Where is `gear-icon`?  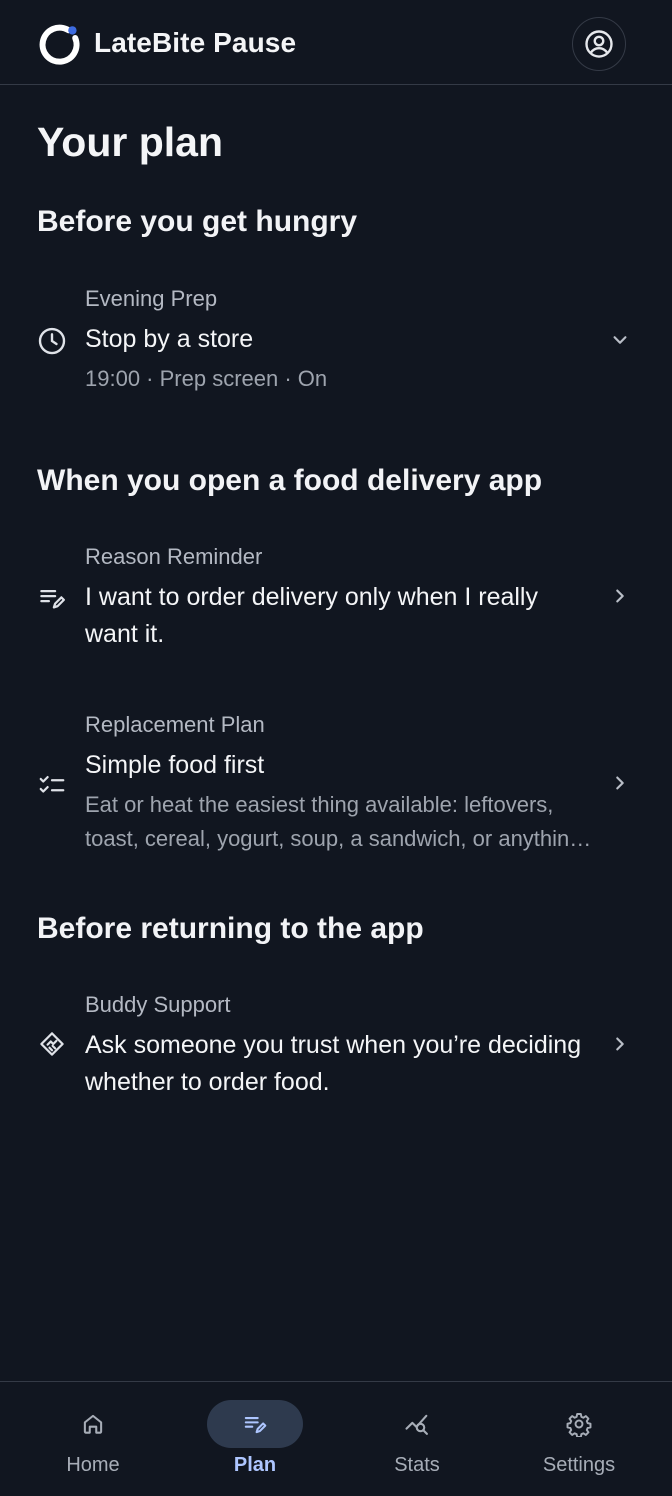 gear-icon is located at coordinates (579, 1424).